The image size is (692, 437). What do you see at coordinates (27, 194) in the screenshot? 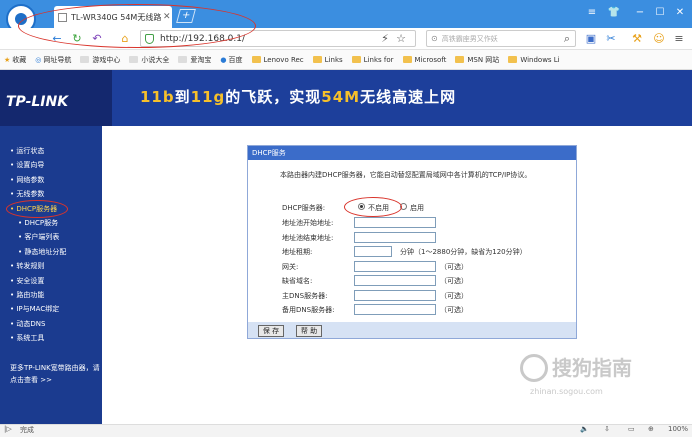
I see `sidebar-item: • 无线参数` at bounding box center [27, 194].